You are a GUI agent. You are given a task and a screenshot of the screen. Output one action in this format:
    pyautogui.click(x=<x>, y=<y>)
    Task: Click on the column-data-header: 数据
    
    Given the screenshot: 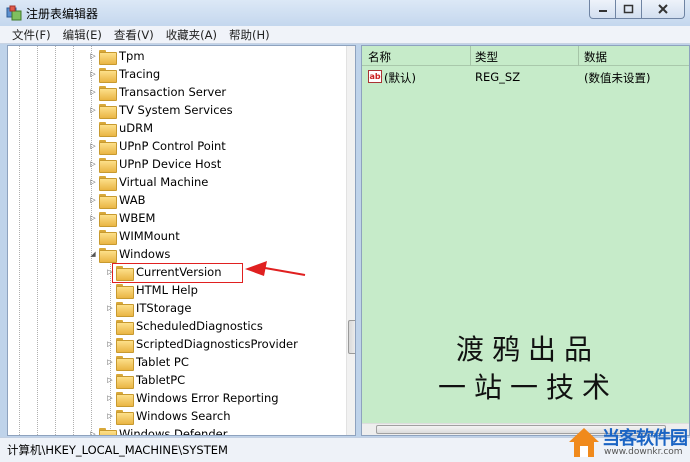 What is the action you would take?
    pyautogui.click(x=595, y=57)
    